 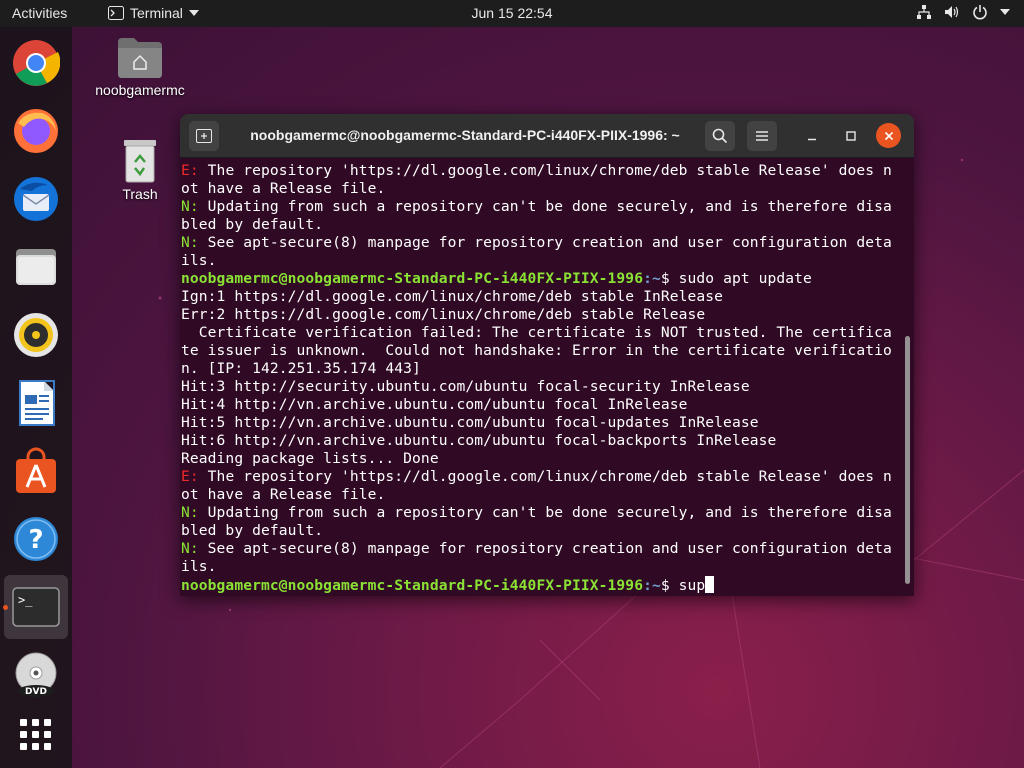 I want to click on app-grid-icon, so click(x=35, y=734).